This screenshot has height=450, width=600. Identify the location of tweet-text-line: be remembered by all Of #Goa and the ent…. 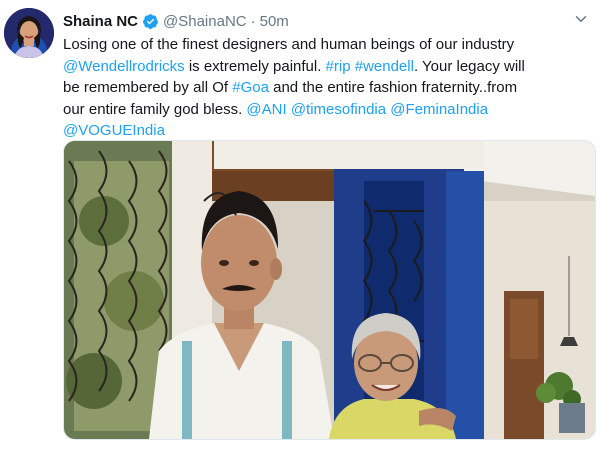
(328, 88).